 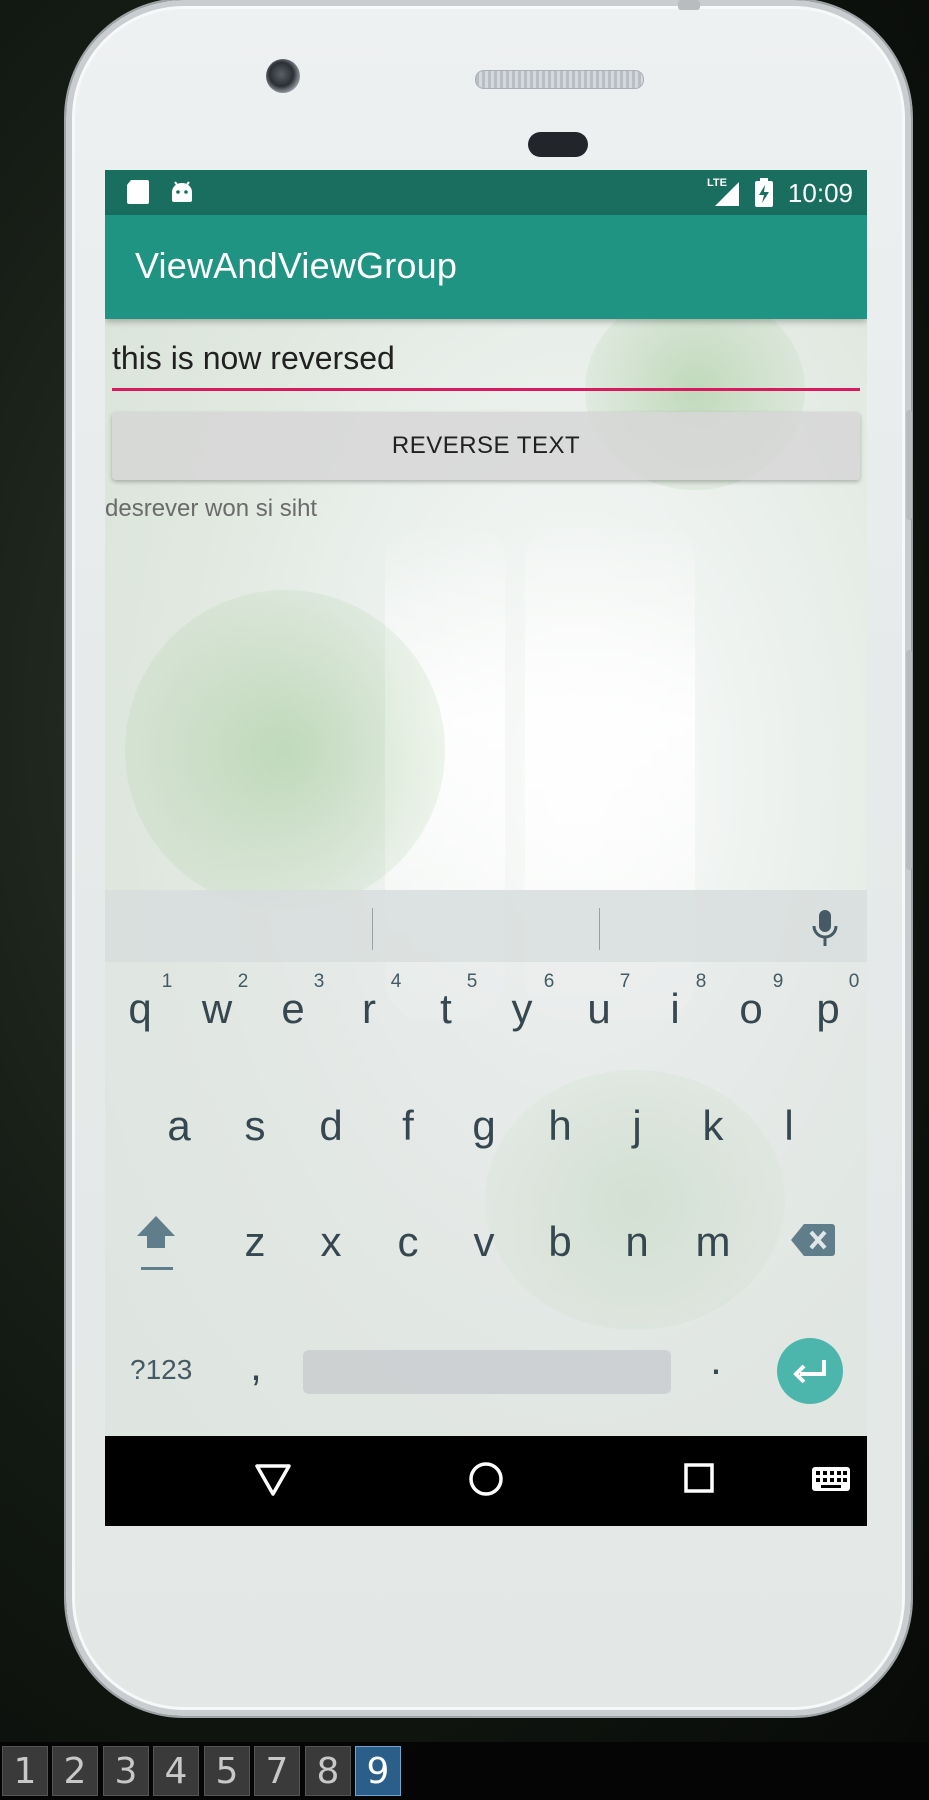 What do you see at coordinates (396, 981) in the screenshot?
I see `key-hint-4: 4` at bounding box center [396, 981].